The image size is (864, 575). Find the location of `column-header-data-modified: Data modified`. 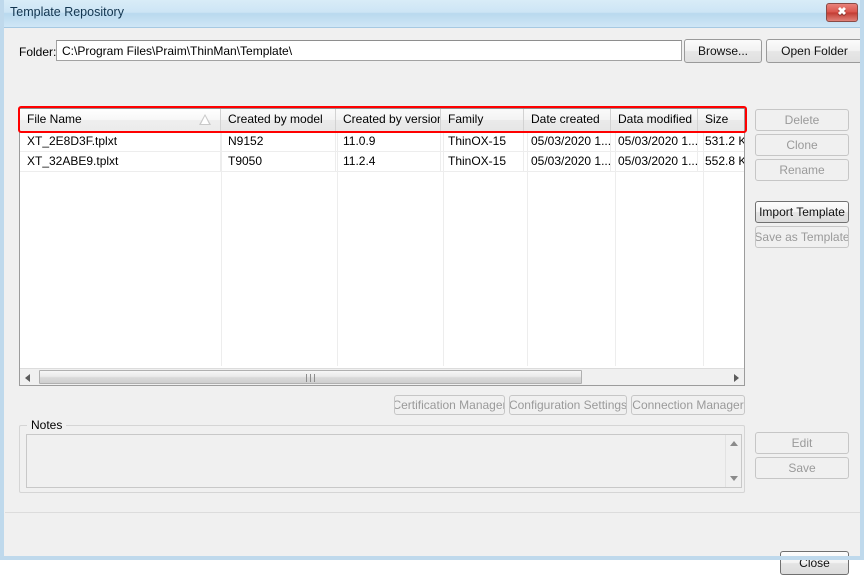

column-header-data-modified: Data modified is located at coordinates (654, 120).